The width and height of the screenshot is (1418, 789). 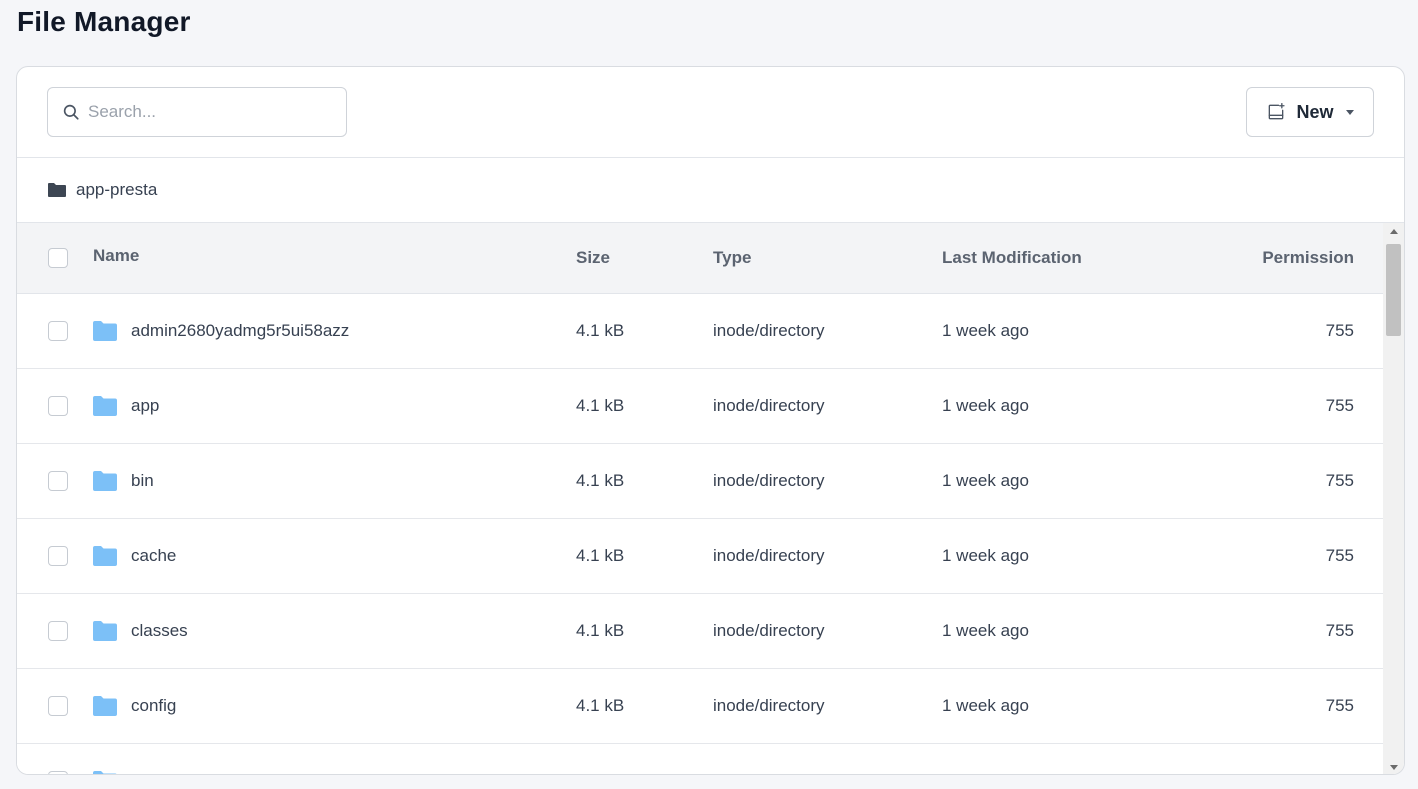 I want to click on search-box, so click(x=197, y=112).